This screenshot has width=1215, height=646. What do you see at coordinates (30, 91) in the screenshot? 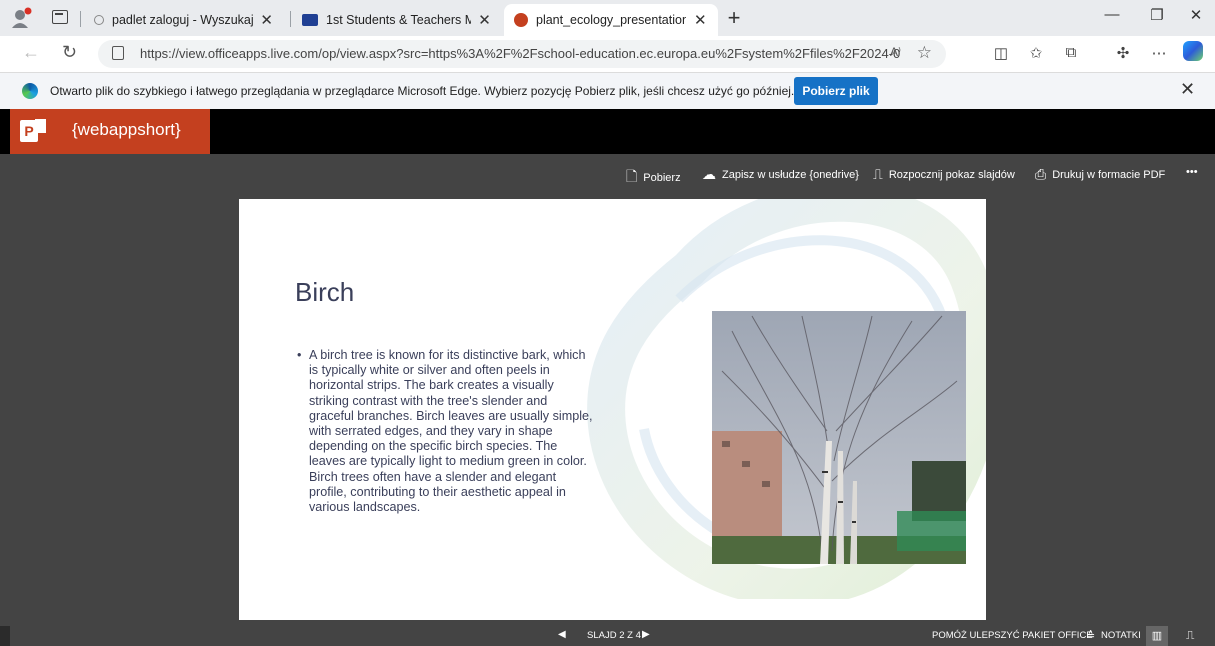
I see `edge-logo-icon` at bounding box center [30, 91].